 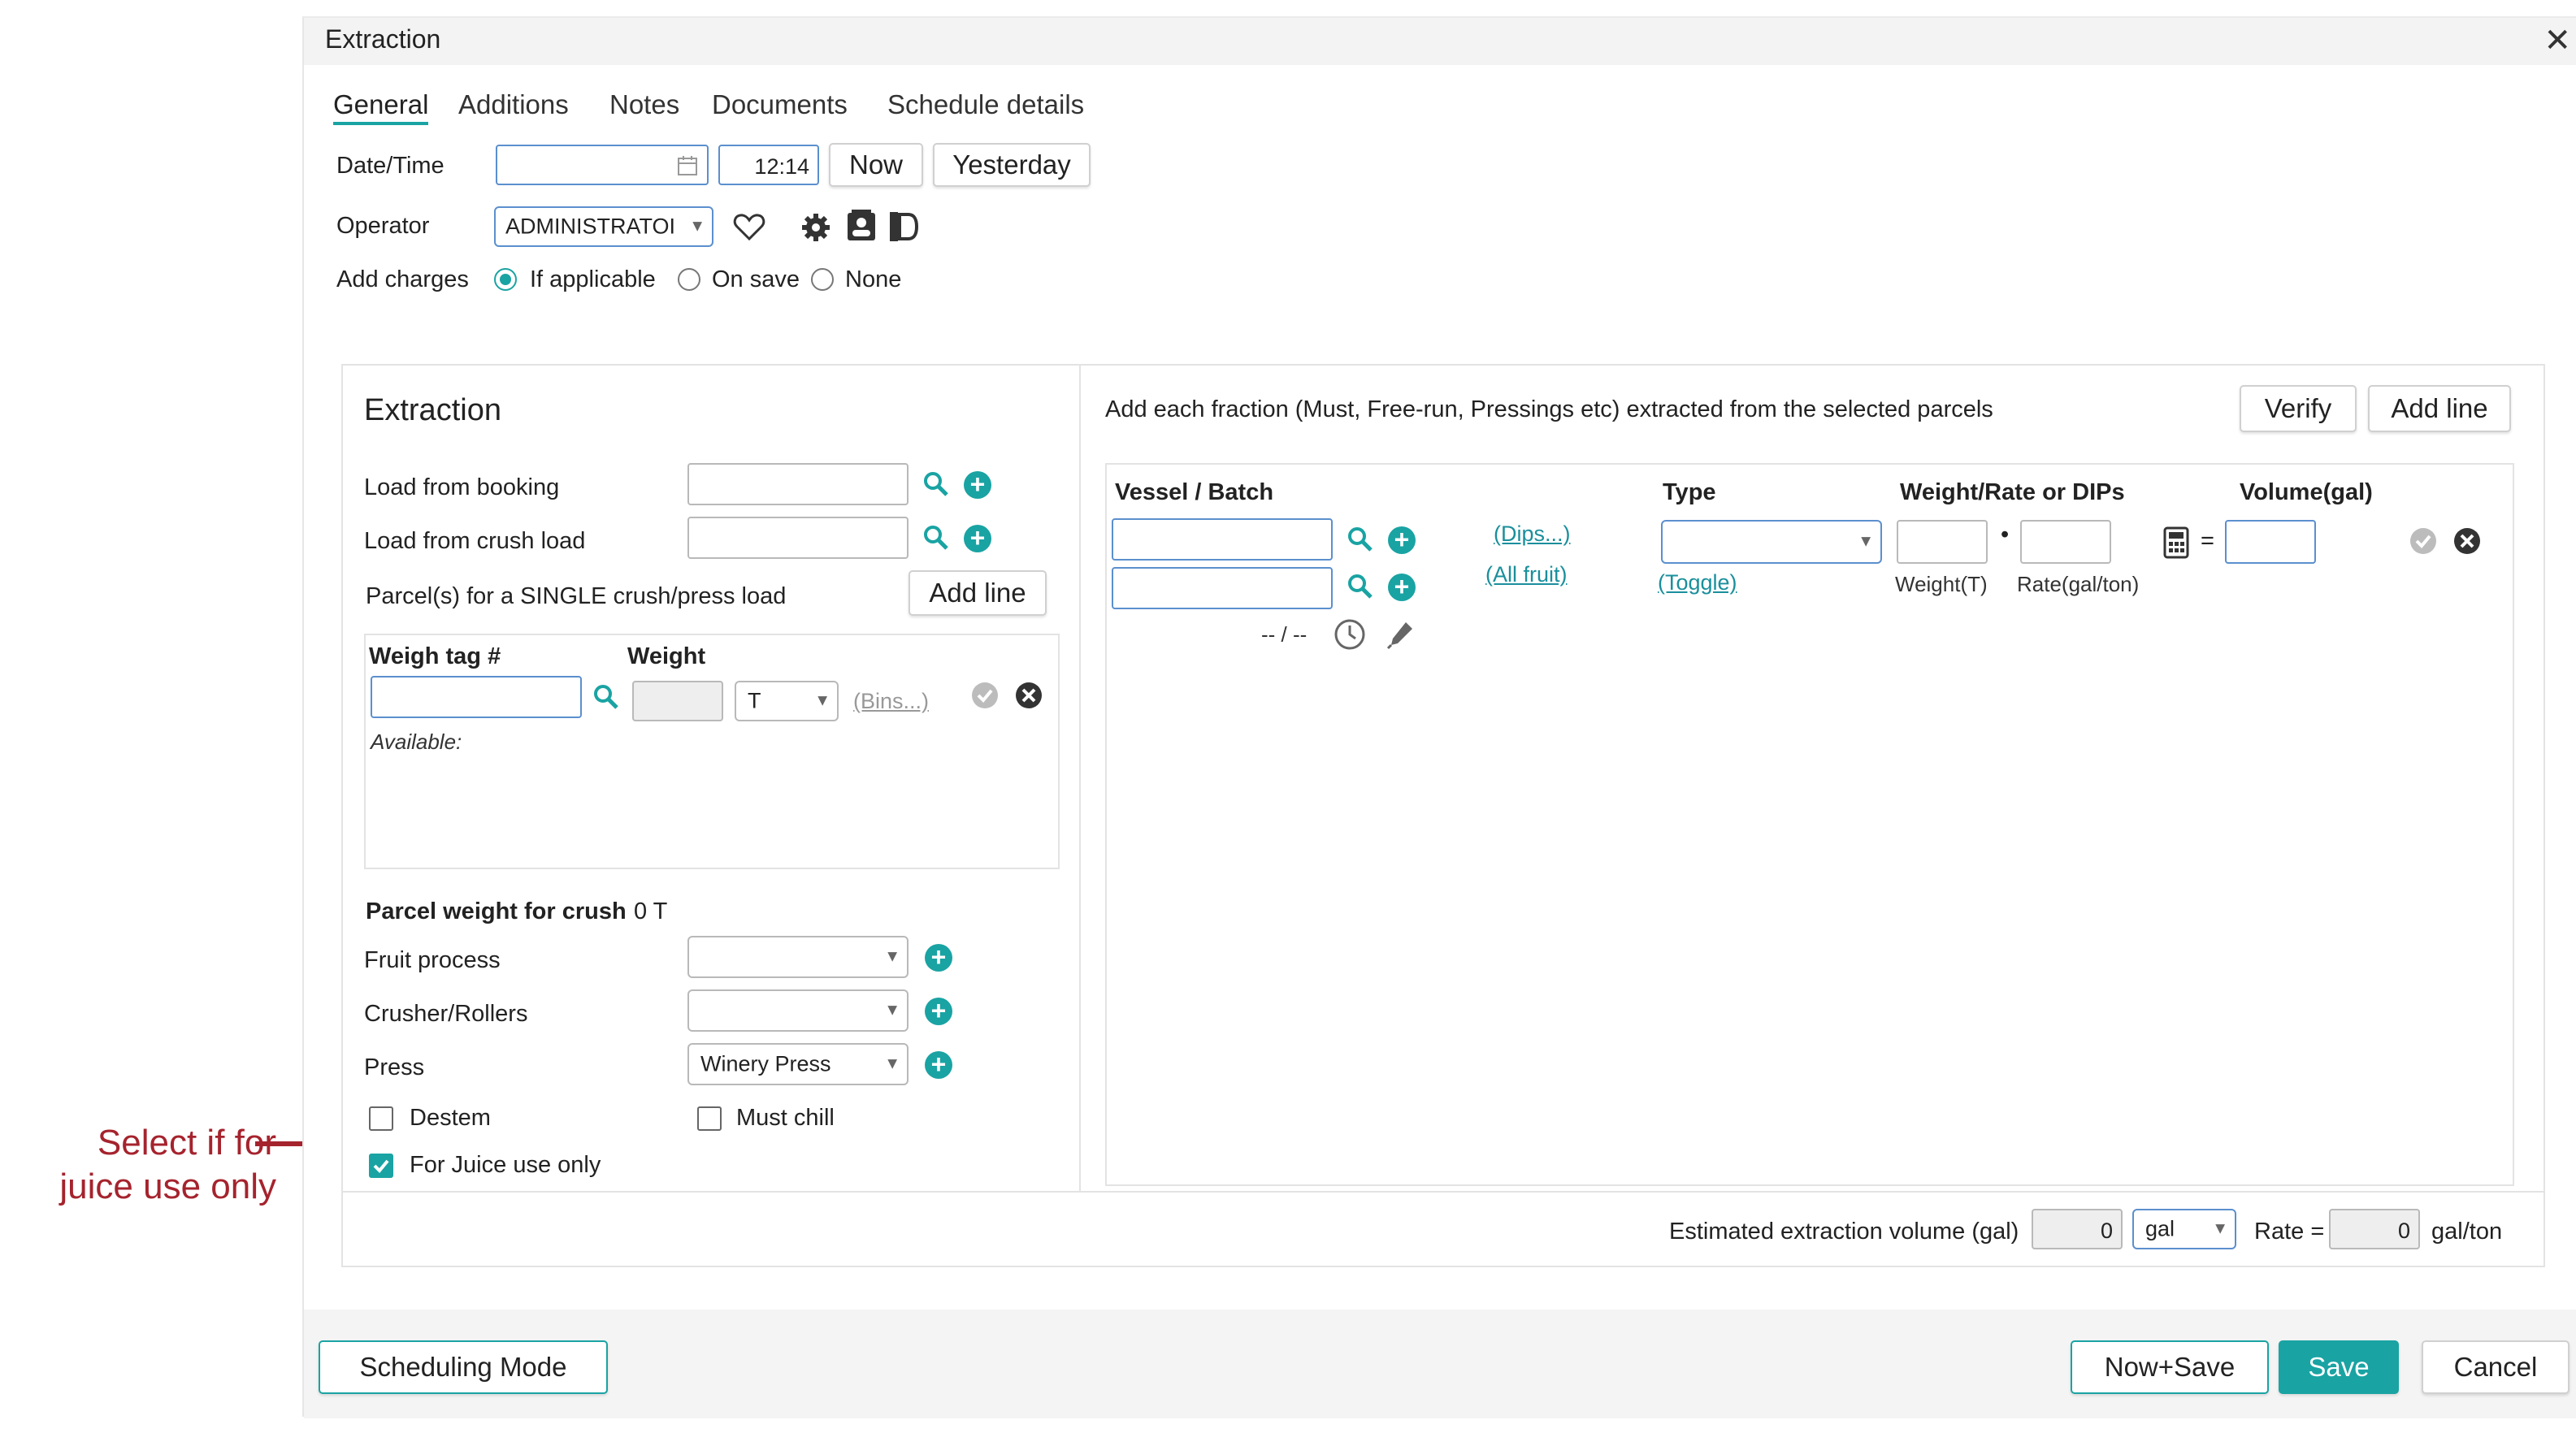 I want to click on now-button: Now, so click(x=876, y=165).